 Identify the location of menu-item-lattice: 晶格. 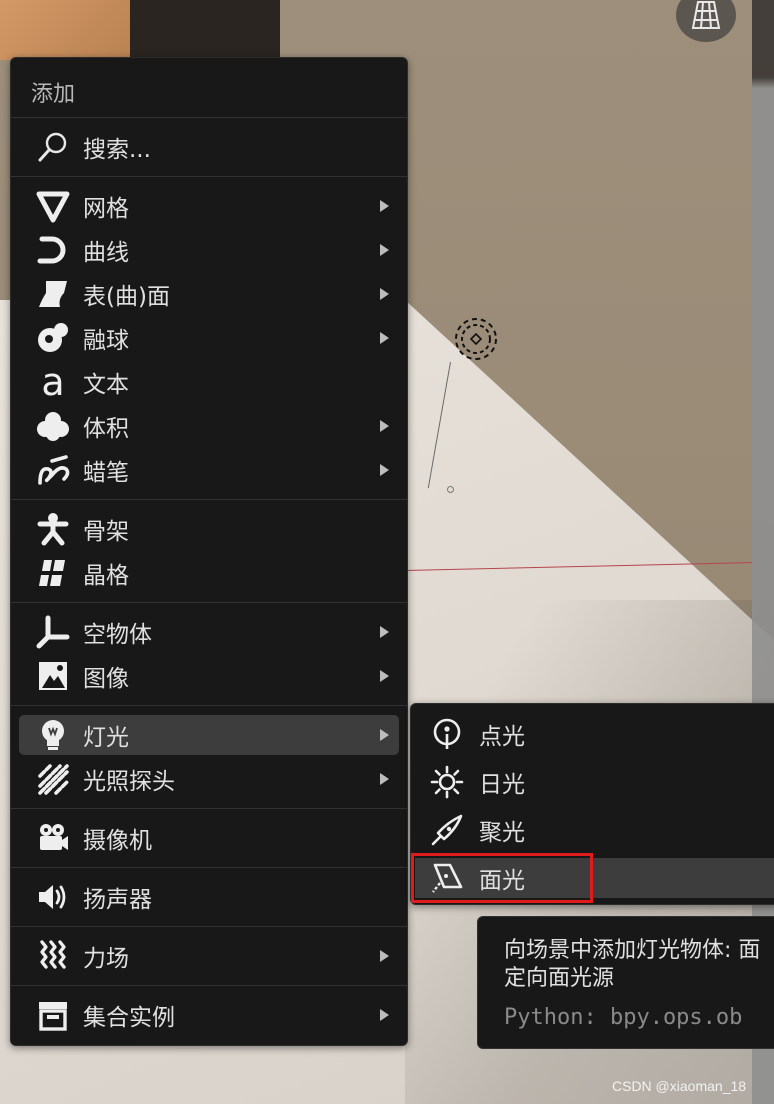
(209, 573).